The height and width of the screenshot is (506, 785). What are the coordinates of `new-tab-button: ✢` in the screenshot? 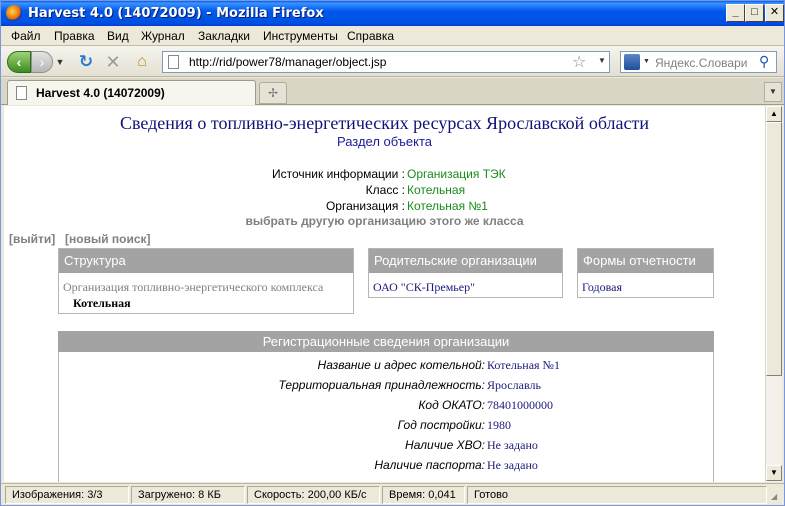 It's located at (273, 93).